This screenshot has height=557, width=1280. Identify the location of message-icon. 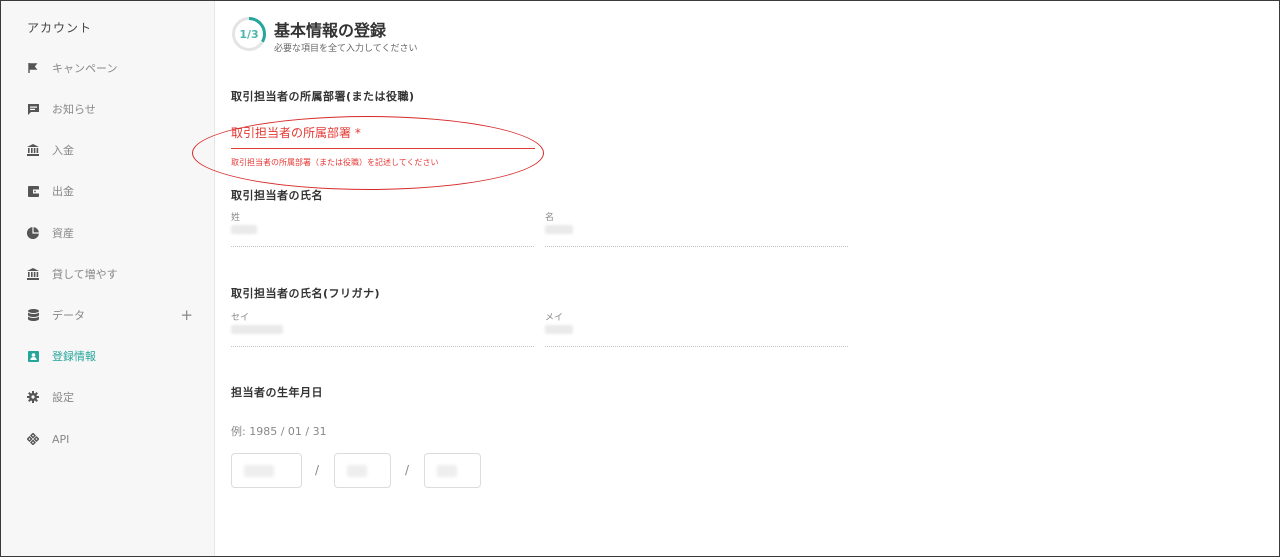
(33, 109).